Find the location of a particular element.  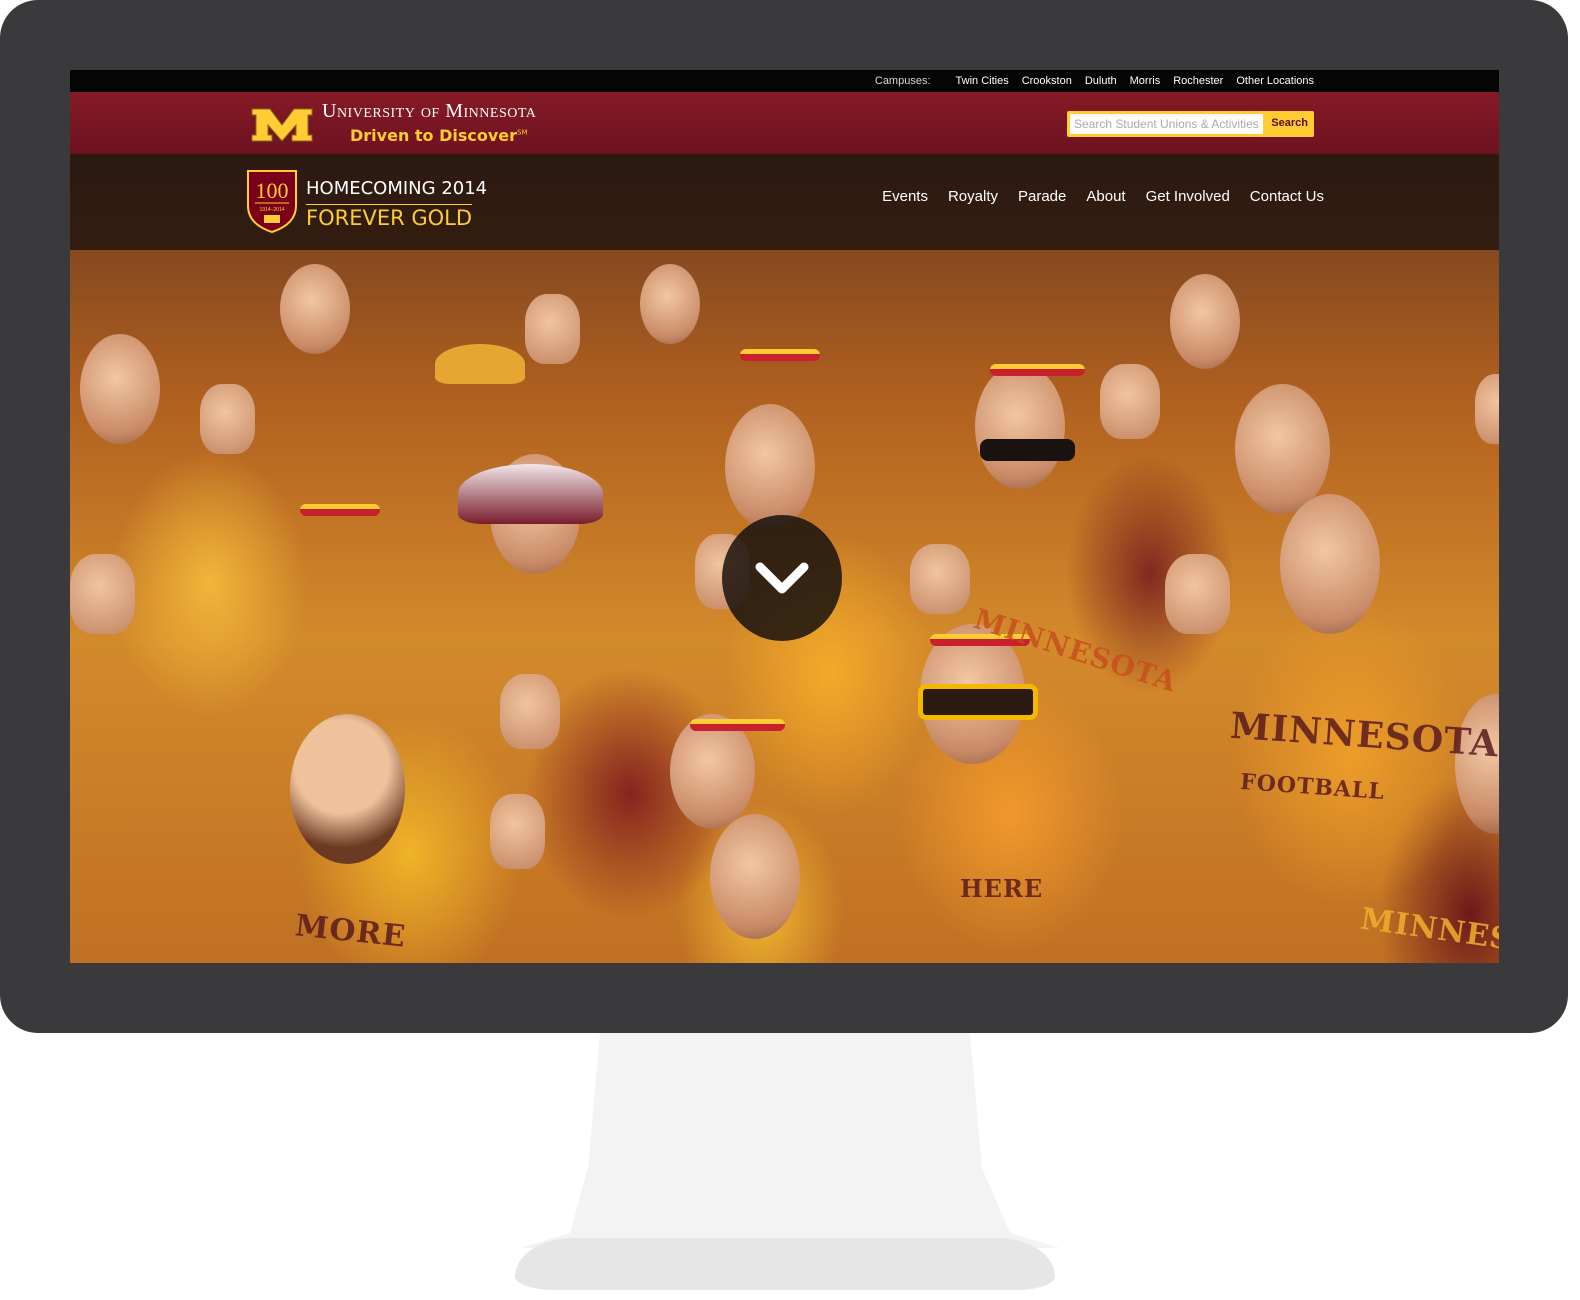

badge-number: 100 is located at coordinates (272, 190).